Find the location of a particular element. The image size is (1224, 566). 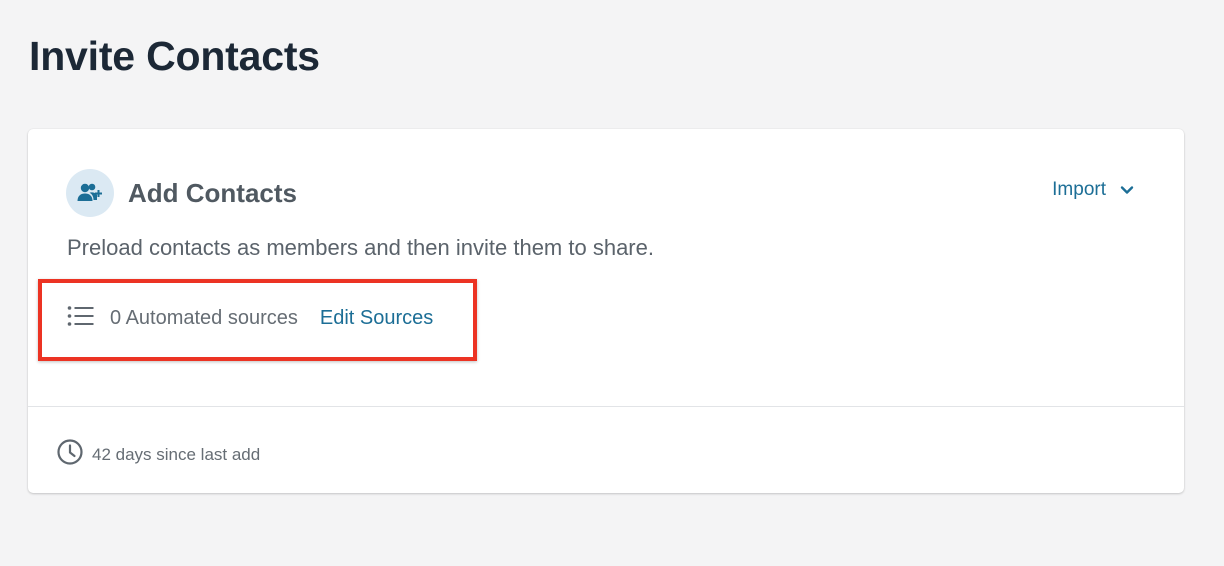

import-button: Import is located at coordinates (1093, 190).